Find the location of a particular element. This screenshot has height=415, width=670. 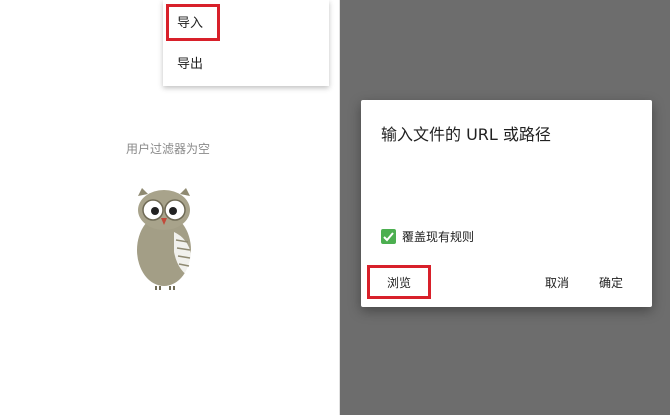

menu-item-export: 导出 is located at coordinates (190, 65).